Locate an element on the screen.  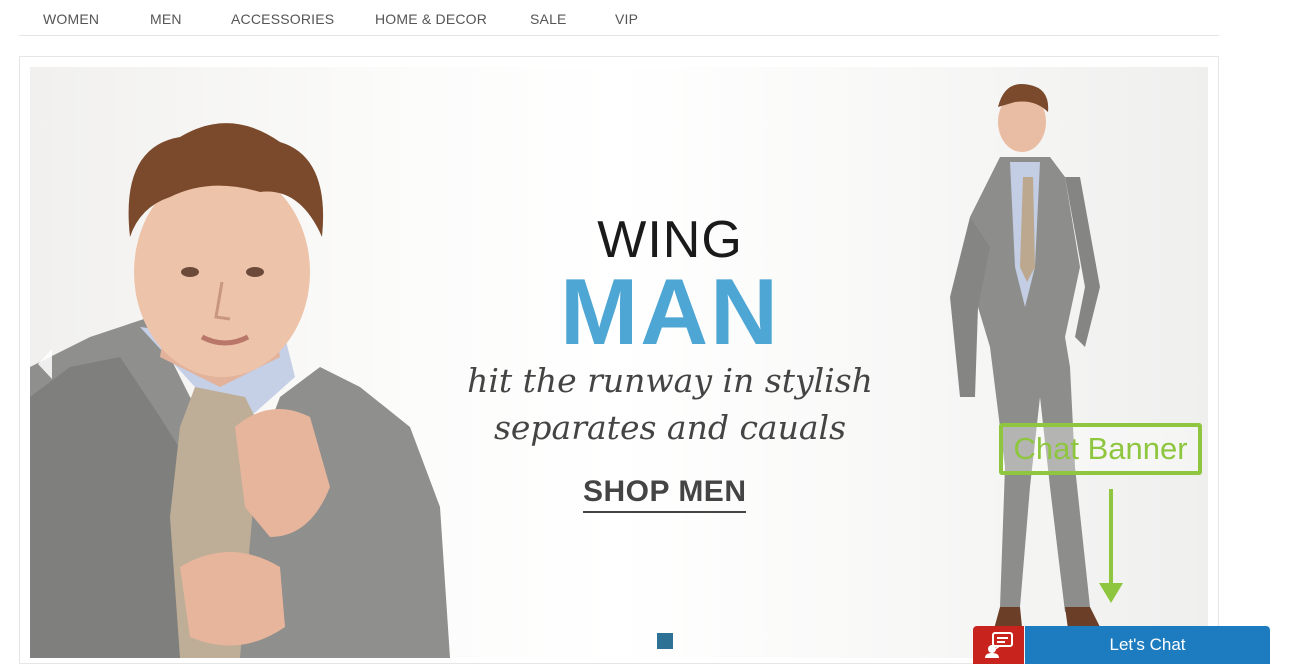
nav-item-women: WOMEN is located at coordinates (71, 19).